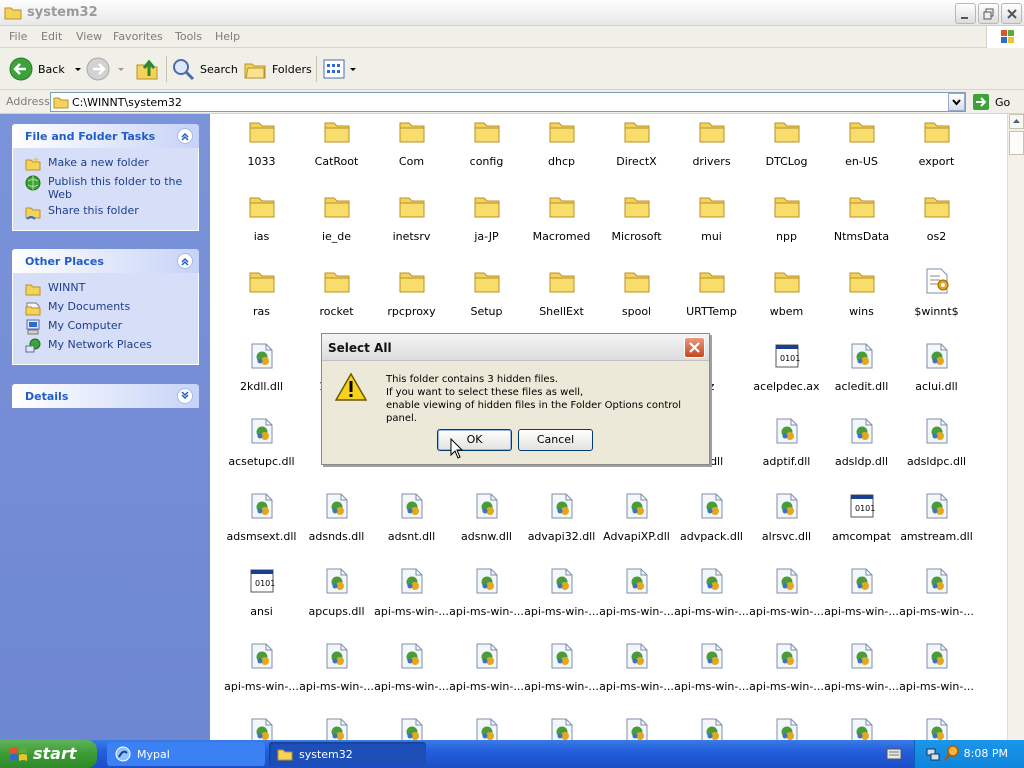 The image size is (1024, 768). What do you see at coordinates (51, 36) in the screenshot?
I see `menu-edit: Edit` at bounding box center [51, 36].